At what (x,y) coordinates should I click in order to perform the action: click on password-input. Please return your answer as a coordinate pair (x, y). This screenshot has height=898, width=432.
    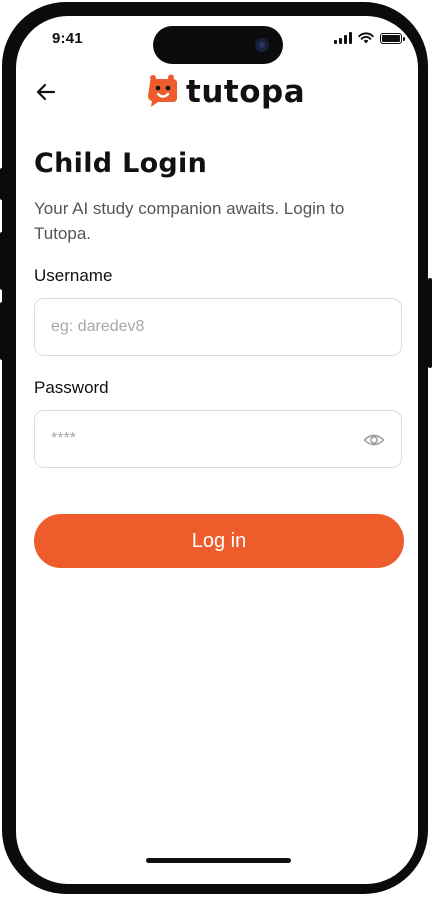
    Looking at the image, I should click on (218, 439).